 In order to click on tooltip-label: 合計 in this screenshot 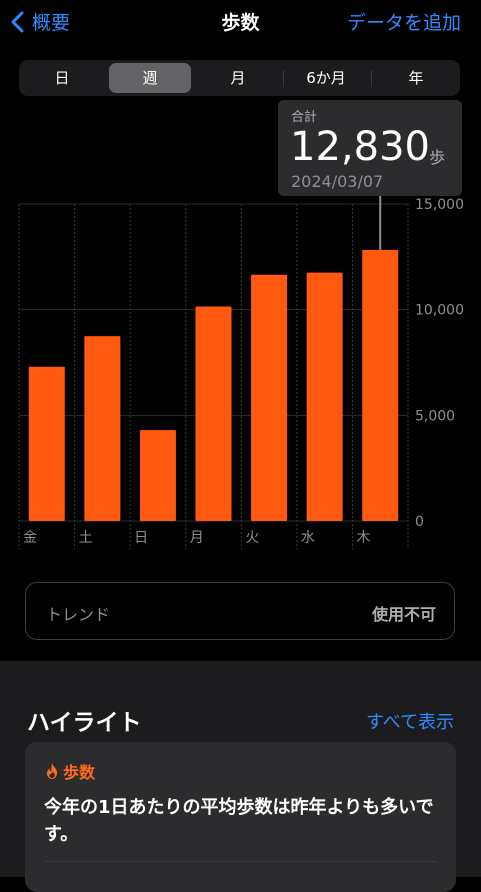, I will do `click(304, 117)`.